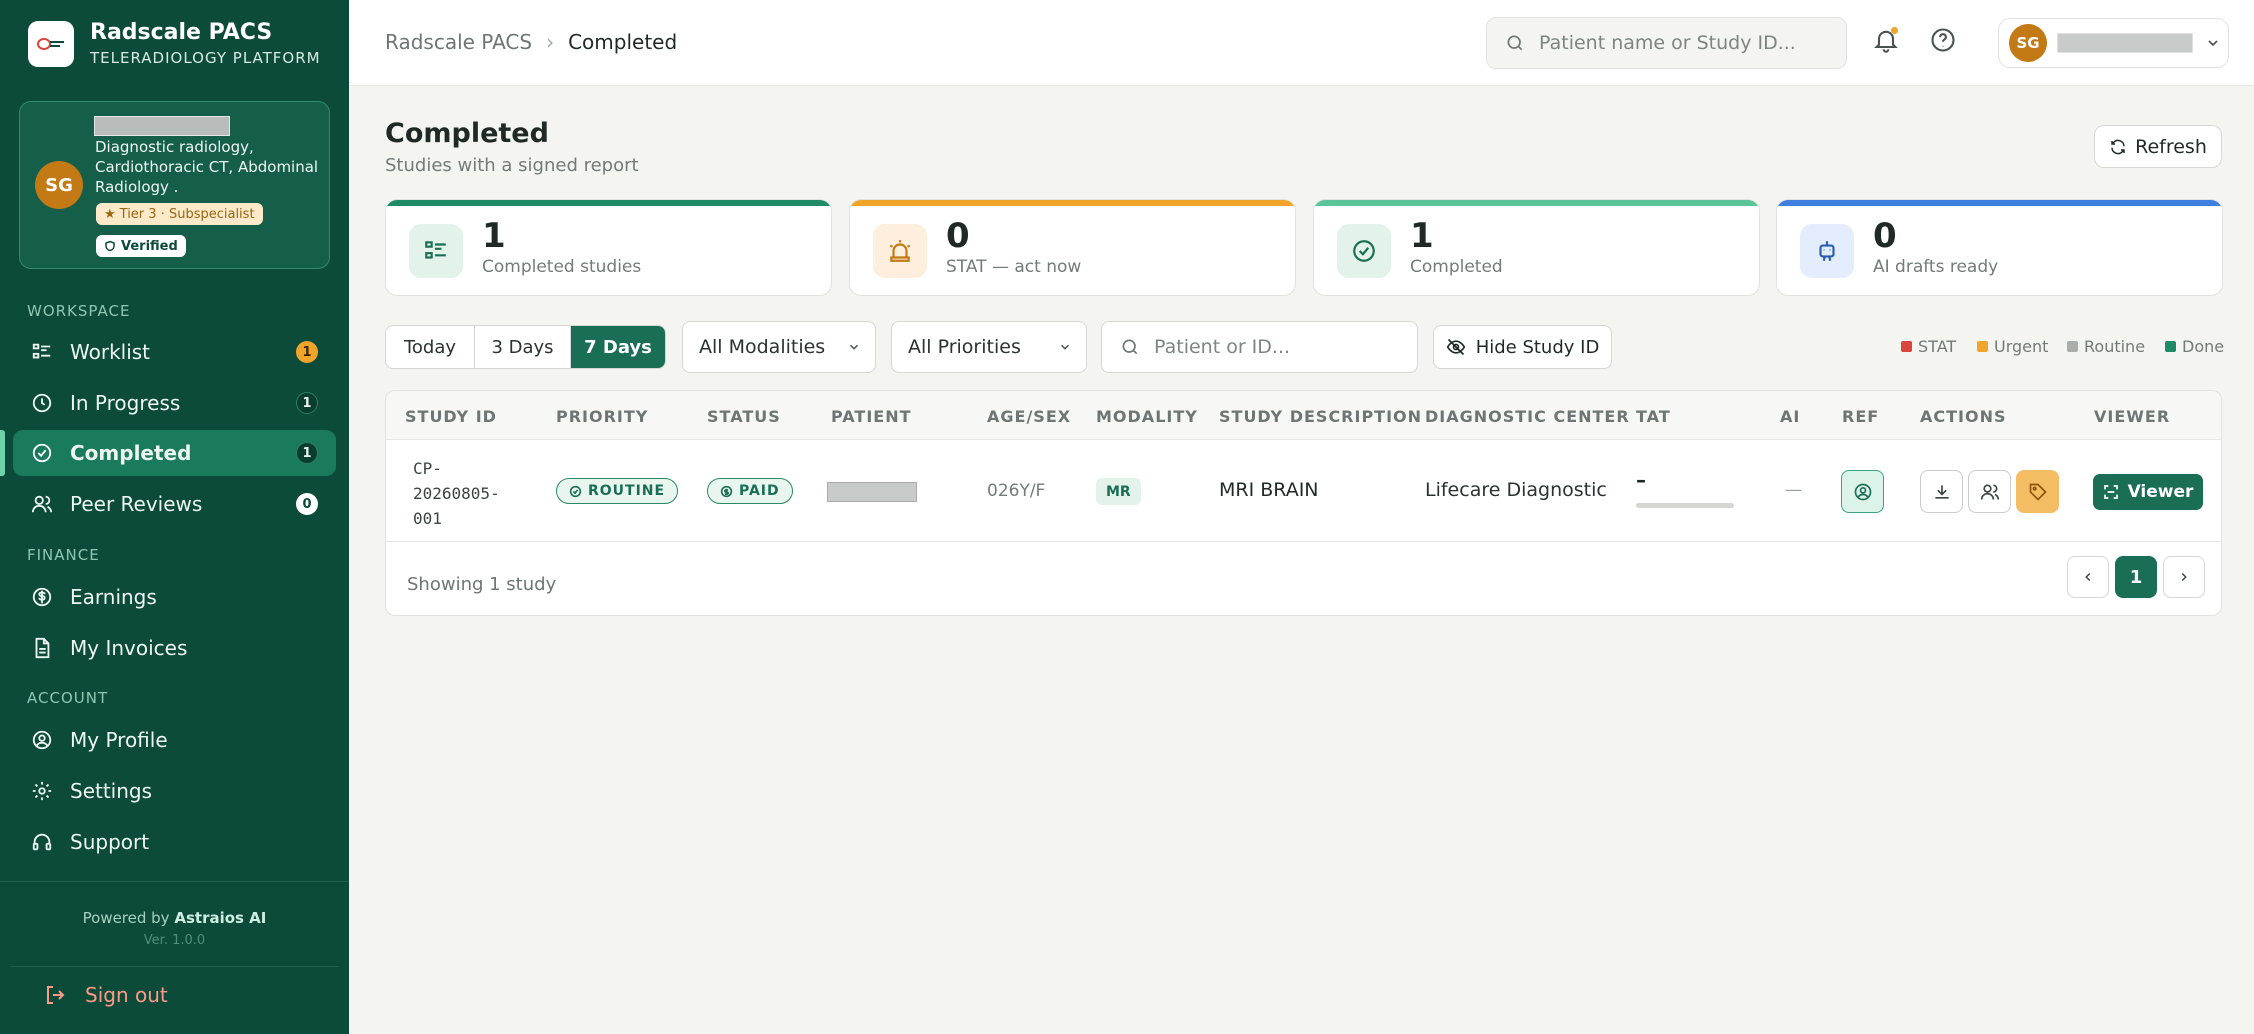 This screenshot has width=2254, height=1034. What do you see at coordinates (608, 247) in the screenshot?
I see `stat-card-completed-studies: 1 Completed studies` at bounding box center [608, 247].